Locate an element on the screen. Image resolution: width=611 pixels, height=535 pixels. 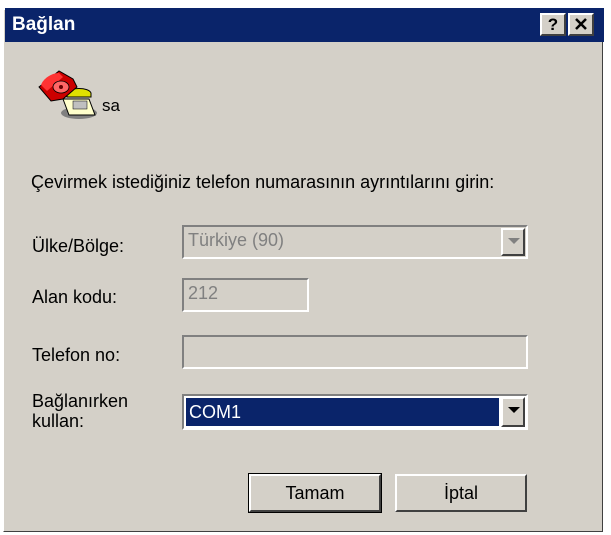
area-code-field: 212 is located at coordinates (245, 295).